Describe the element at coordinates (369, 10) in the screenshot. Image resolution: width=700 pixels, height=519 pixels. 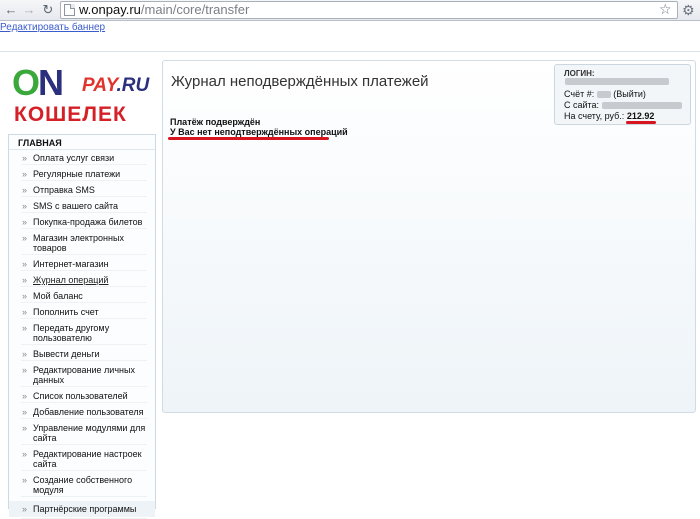
I see `address-bar: w.onpay.ru/main/core/transfer` at that location.